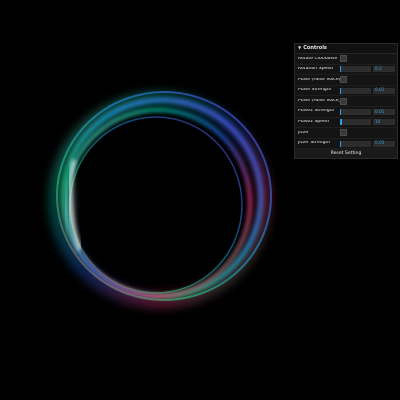 This screenshot has width=400, height=400. I want to click on jitter-strength-slider, so click(355, 143).